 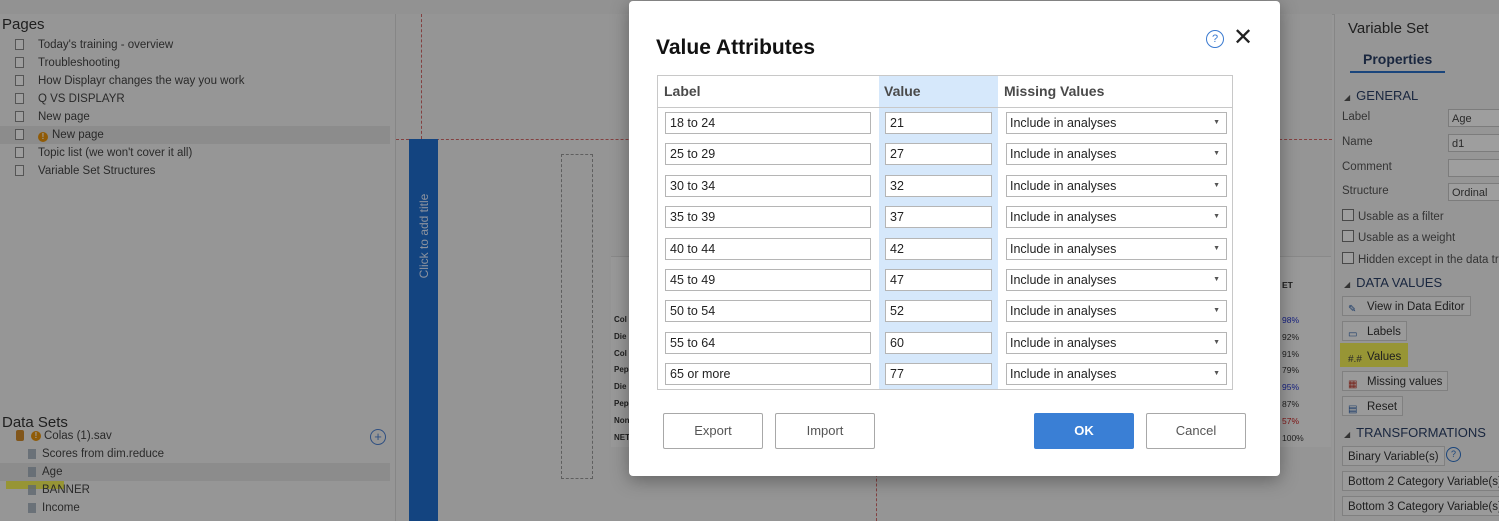 I want to click on import-button: Import, so click(x=825, y=431).